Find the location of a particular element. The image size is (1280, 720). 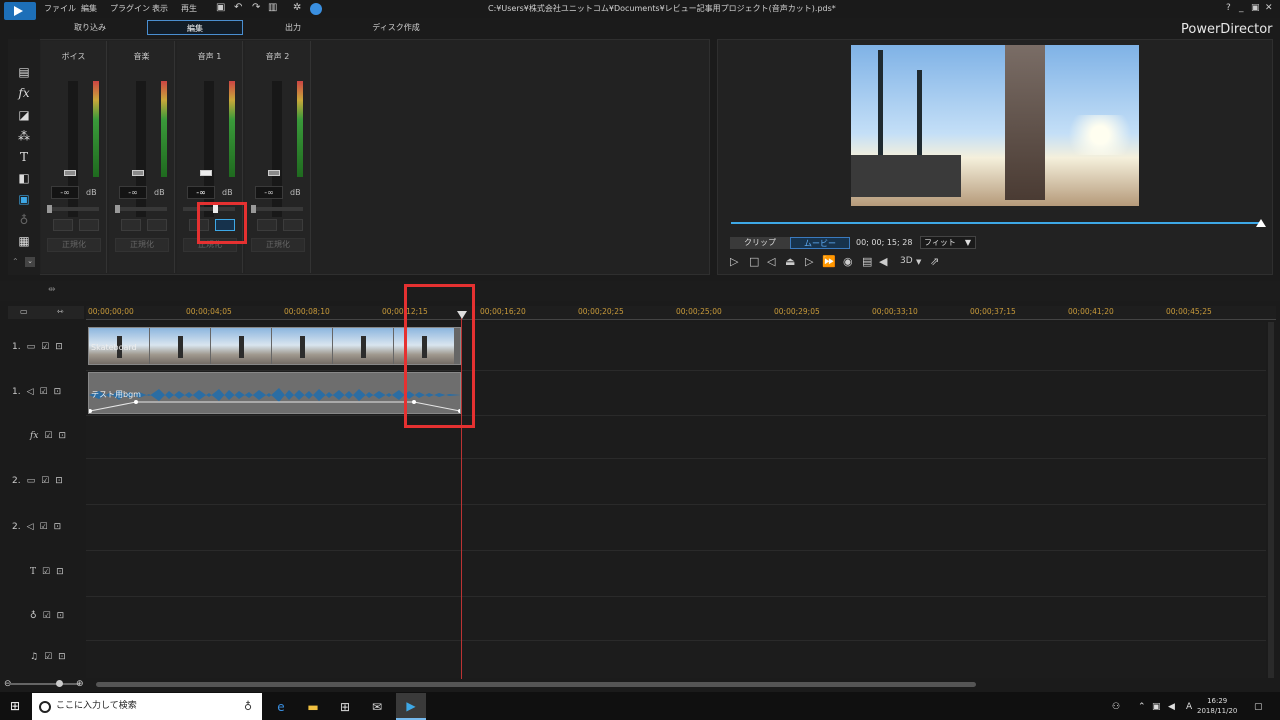

scroll-down-icon: ⌄ is located at coordinates (30, 262).